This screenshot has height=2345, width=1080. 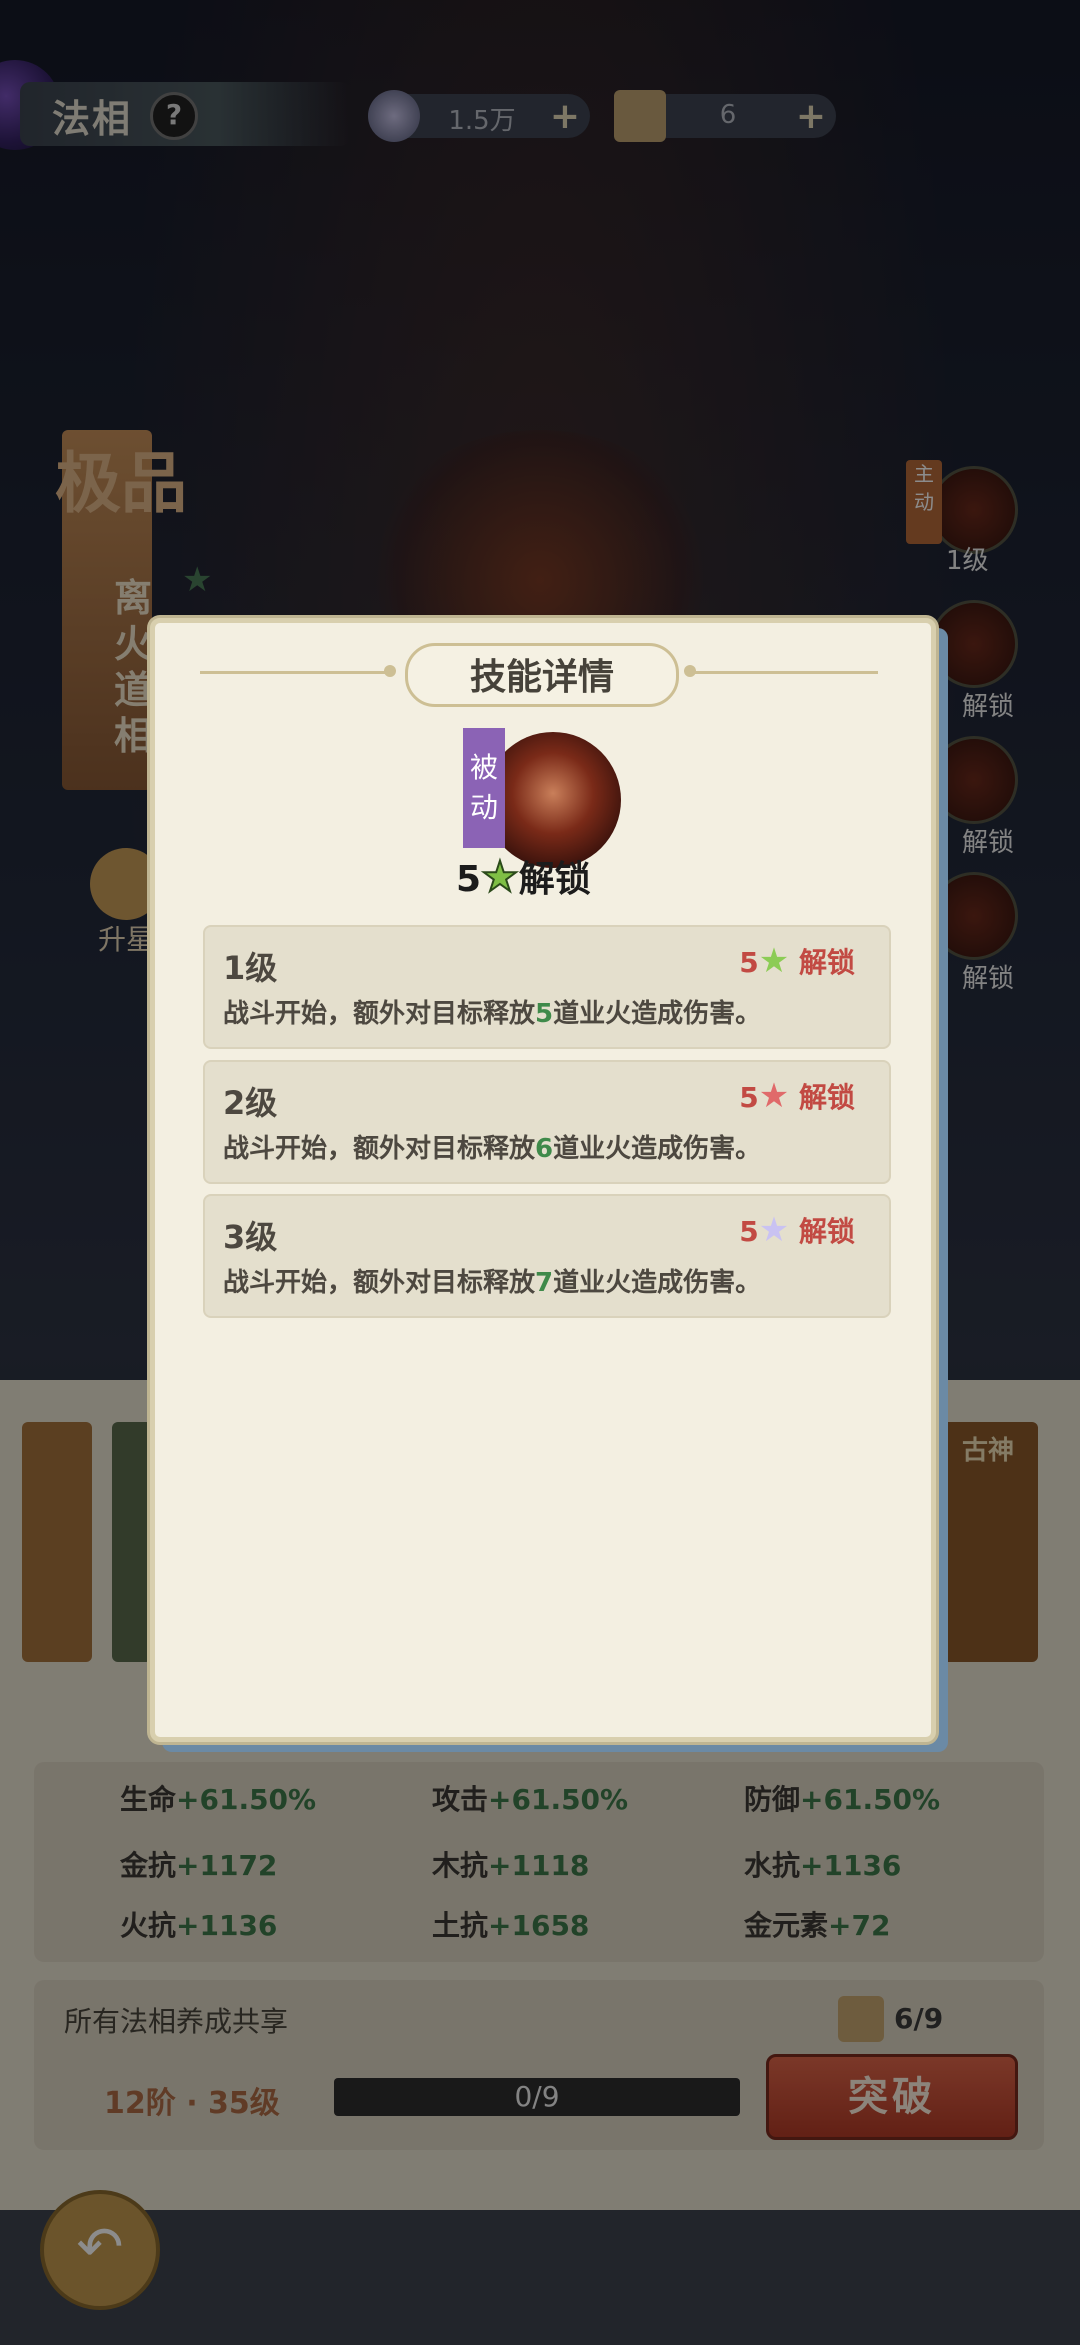 What do you see at coordinates (294, 672) in the screenshot?
I see `header-line-left` at bounding box center [294, 672].